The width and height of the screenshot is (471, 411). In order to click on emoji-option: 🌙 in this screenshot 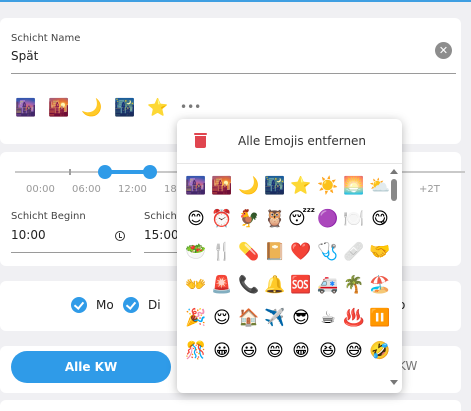, I will do `click(249, 186)`.